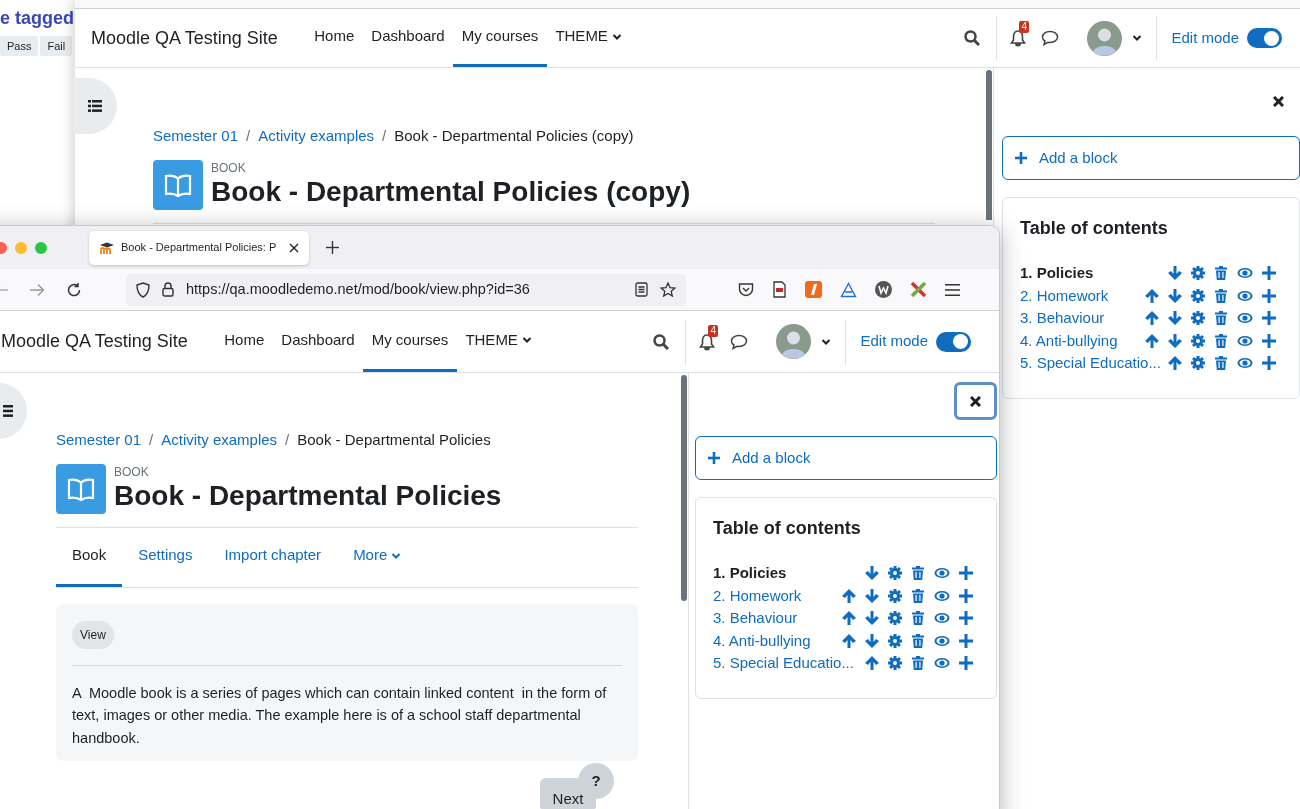 This screenshot has width=1300, height=809. Describe the element at coordinates (56, 46) in the screenshot. I see `status-button: Fail` at that location.